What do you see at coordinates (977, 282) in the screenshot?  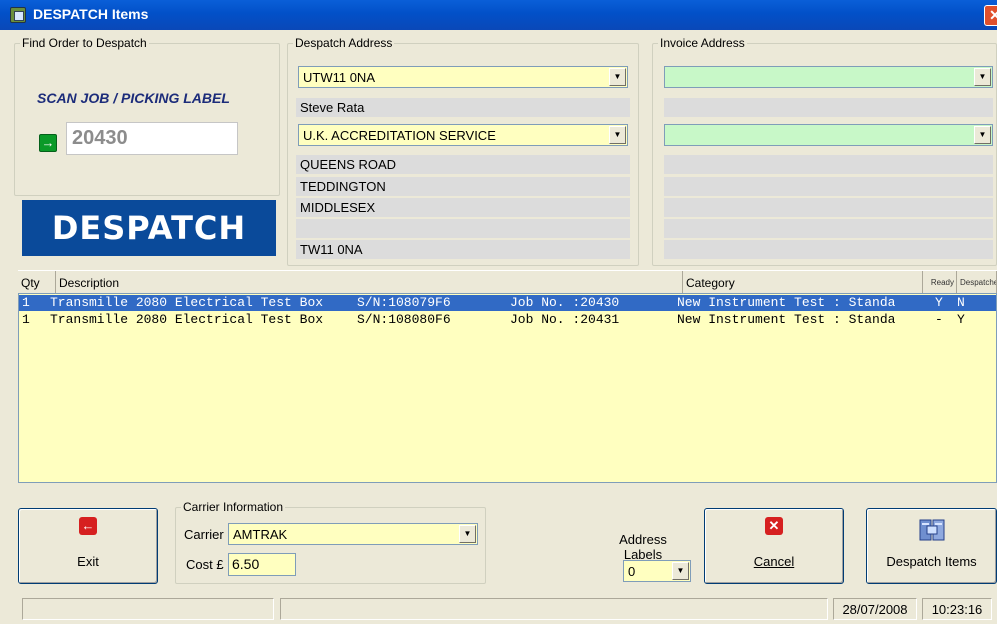 I see `column-header-despatched: Despatched` at bounding box center [977, 282].